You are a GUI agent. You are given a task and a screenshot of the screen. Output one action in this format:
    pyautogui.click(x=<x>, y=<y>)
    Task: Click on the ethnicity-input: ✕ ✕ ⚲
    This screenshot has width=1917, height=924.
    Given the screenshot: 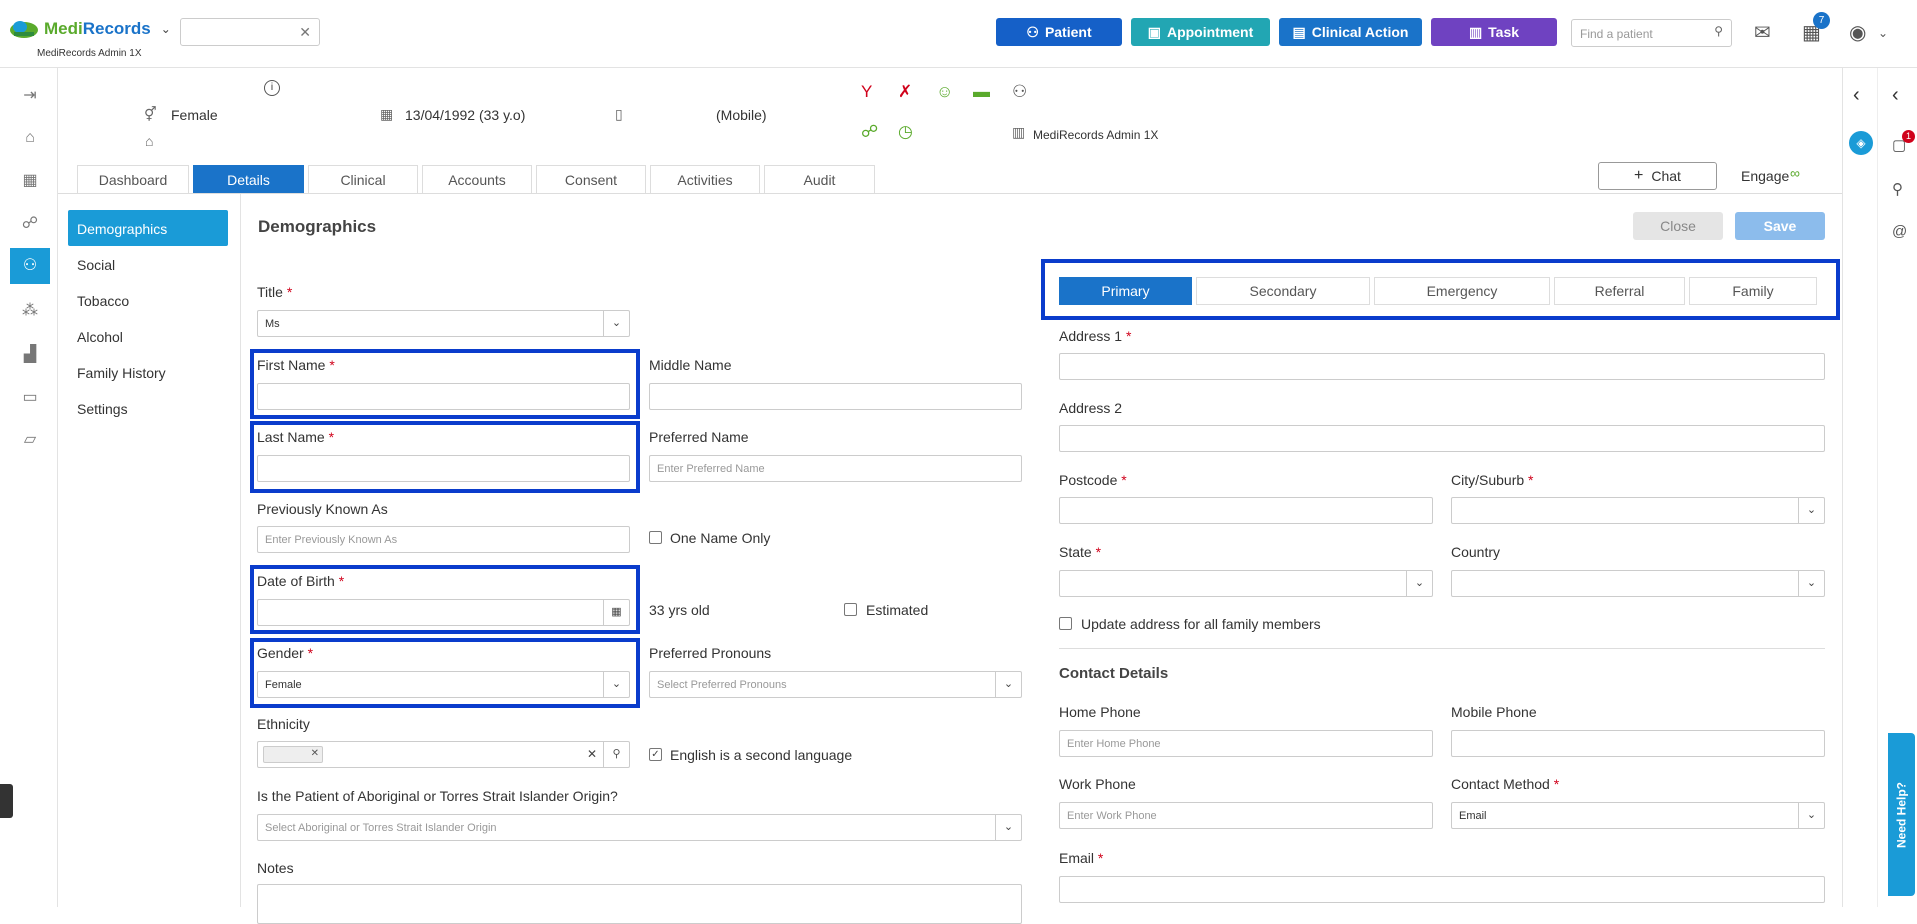 What is the action you would take?
    pyautogui.click(x=443, y=754)
    